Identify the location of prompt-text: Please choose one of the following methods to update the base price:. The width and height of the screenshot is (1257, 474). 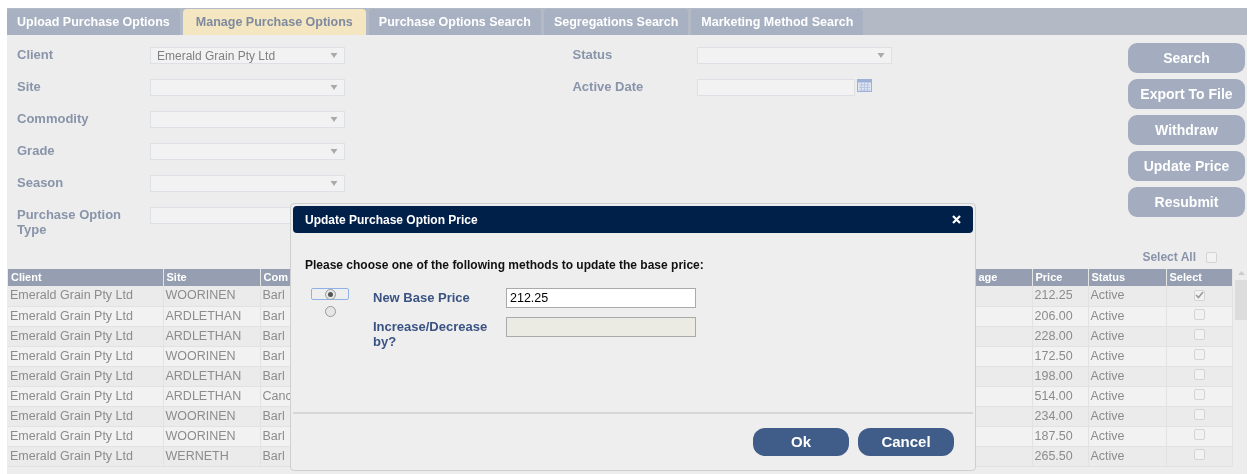
(505, 265).